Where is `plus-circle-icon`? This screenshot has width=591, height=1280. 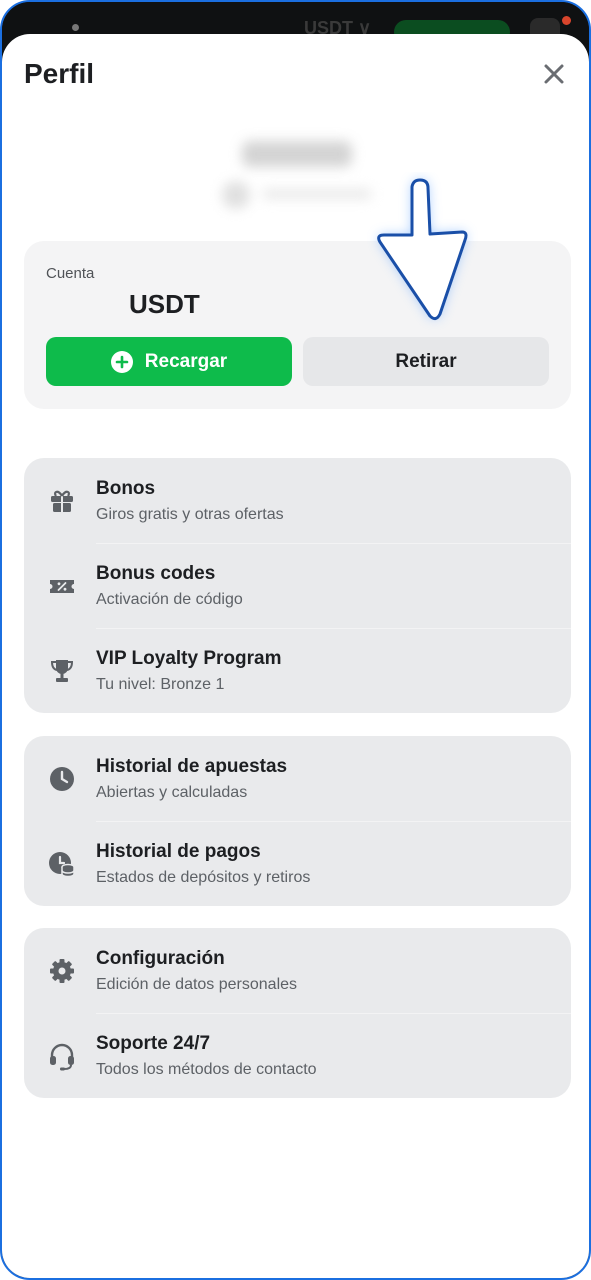
plus-circle-icon is located at coordinates (121, 361).